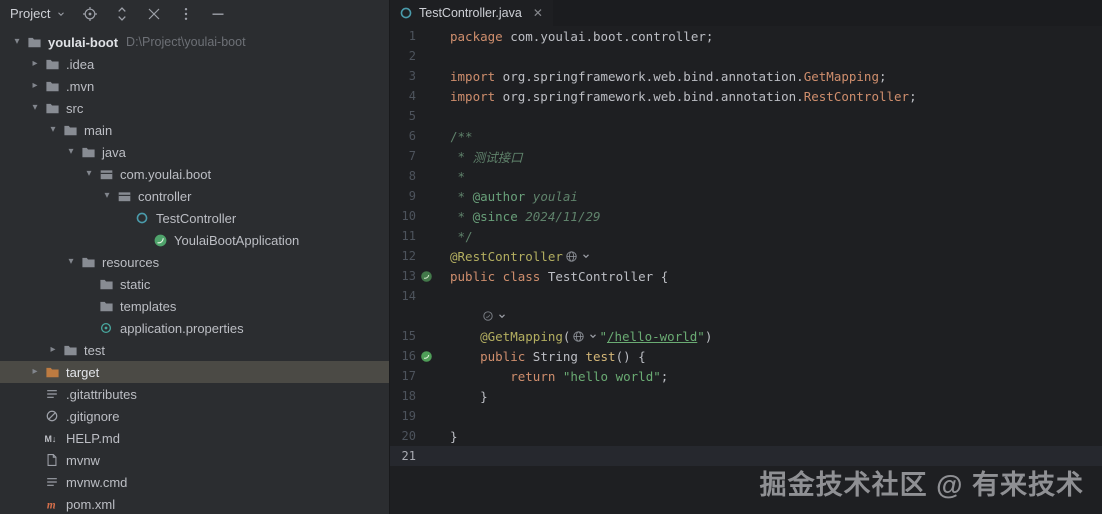 This screenshot has height=514, width=1102. What do you see at coordinates (194, 394) in the screenshot?
I see `tree-item-gitattributes: .gitattributes` at bounding box center [194, 394].